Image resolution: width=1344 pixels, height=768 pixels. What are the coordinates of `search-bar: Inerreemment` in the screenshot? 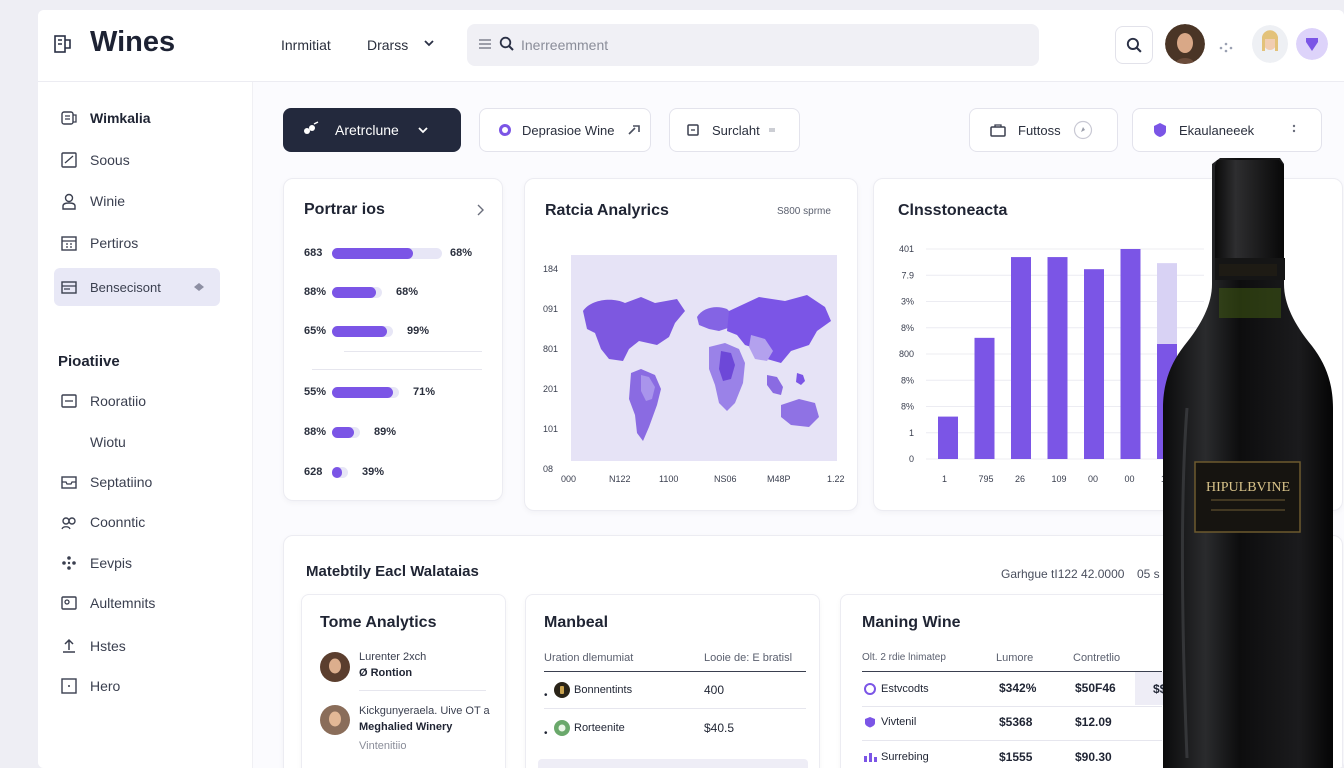 It's located at (753, 45).